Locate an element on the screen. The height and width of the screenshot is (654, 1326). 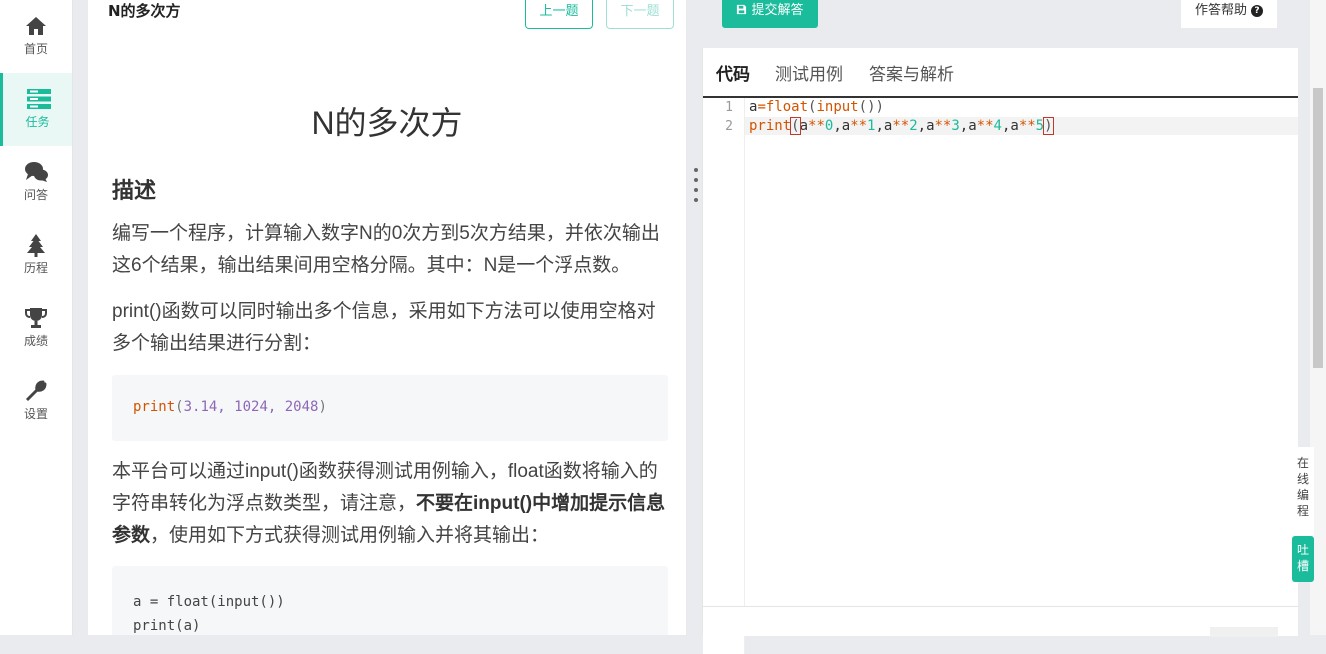
tree-icon is located at coordinates (36, 245).